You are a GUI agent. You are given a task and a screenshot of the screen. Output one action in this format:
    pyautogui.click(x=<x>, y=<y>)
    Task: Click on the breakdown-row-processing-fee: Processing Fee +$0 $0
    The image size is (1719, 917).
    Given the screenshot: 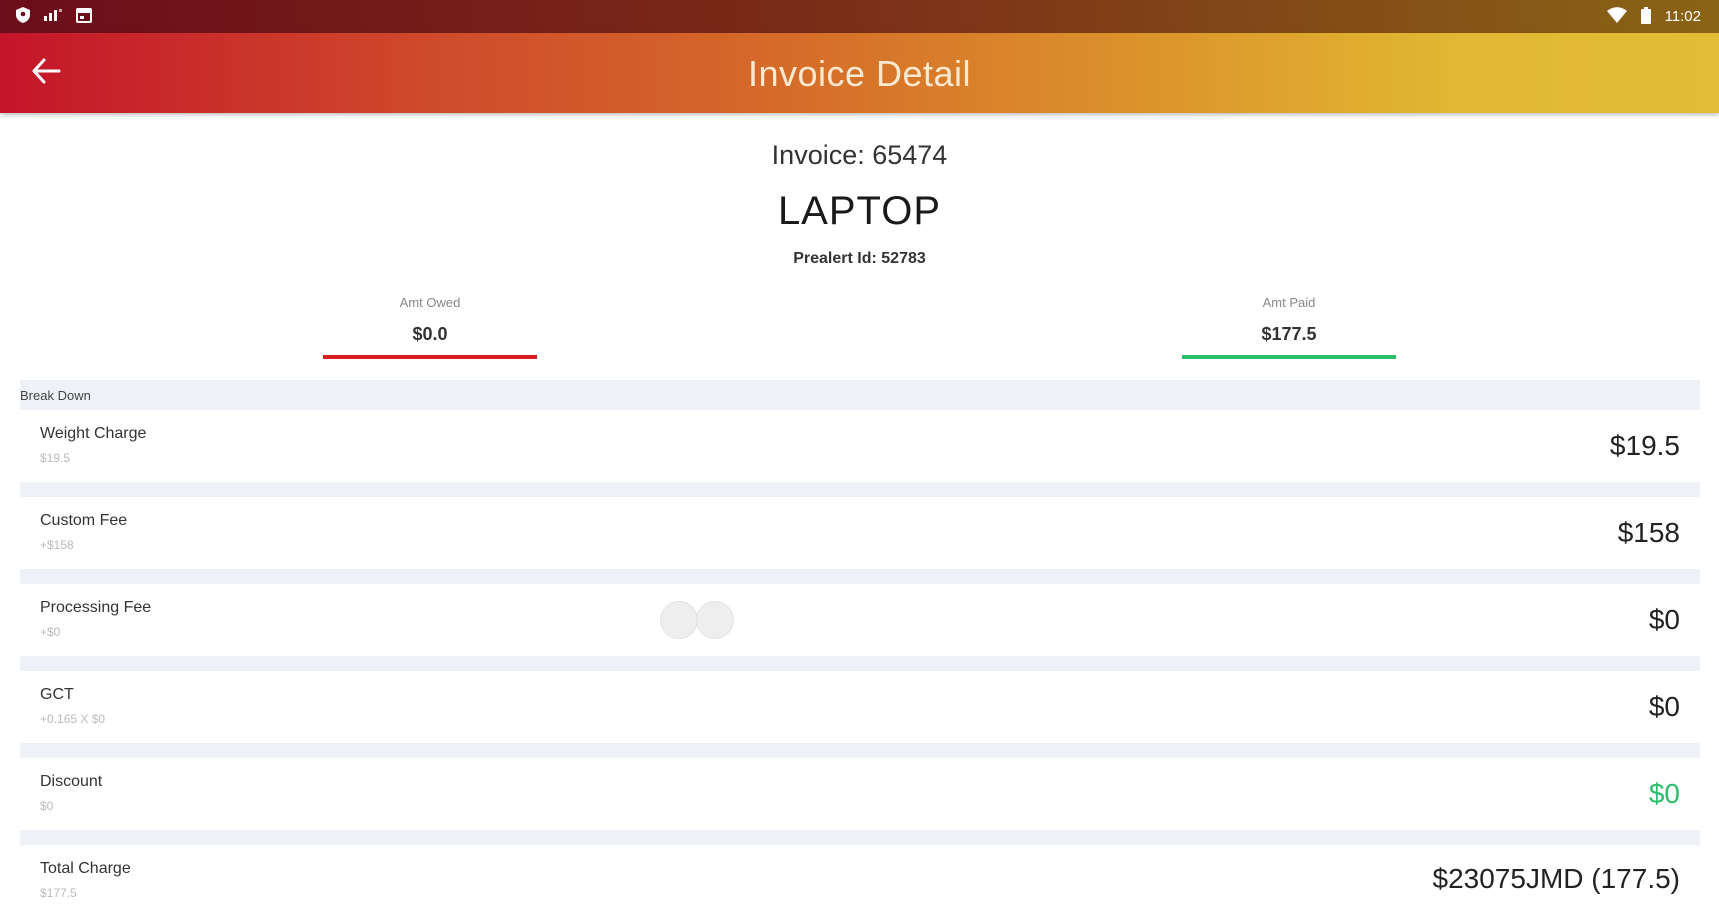 What is the action you would take?
    pyautogui.click(x=860, y=620)
    